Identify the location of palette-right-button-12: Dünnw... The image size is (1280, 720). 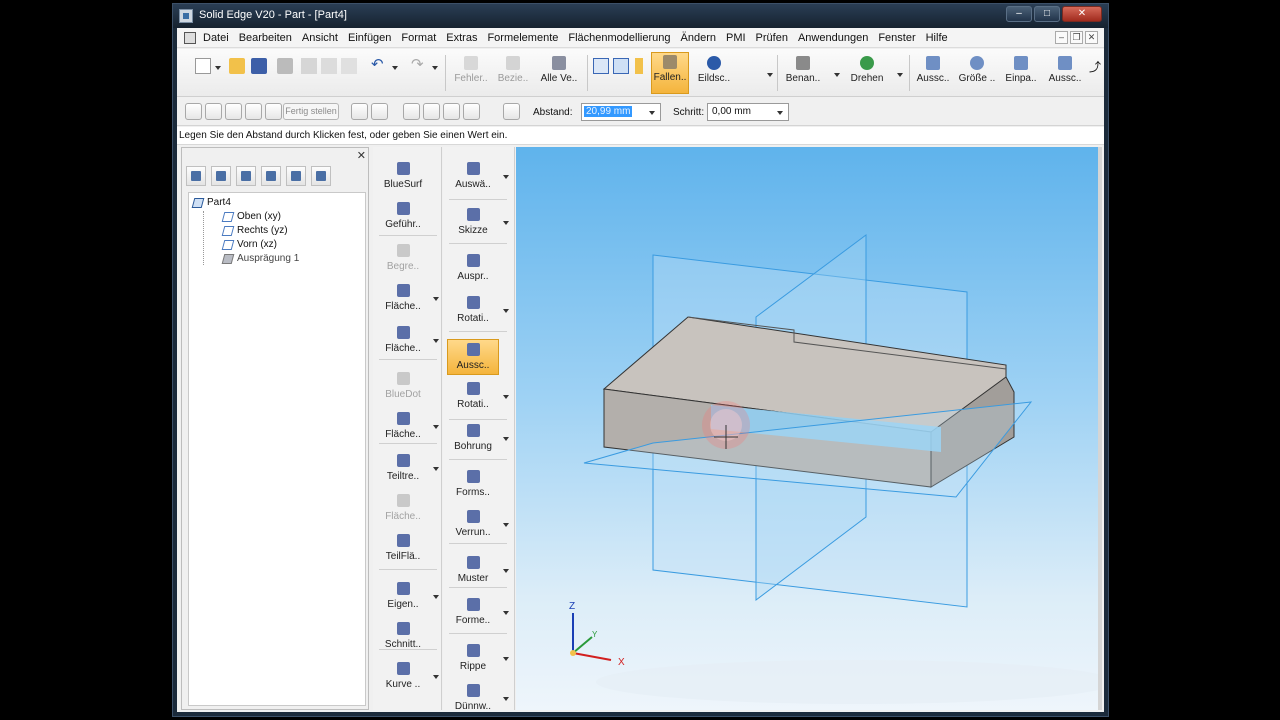
(478, 699).